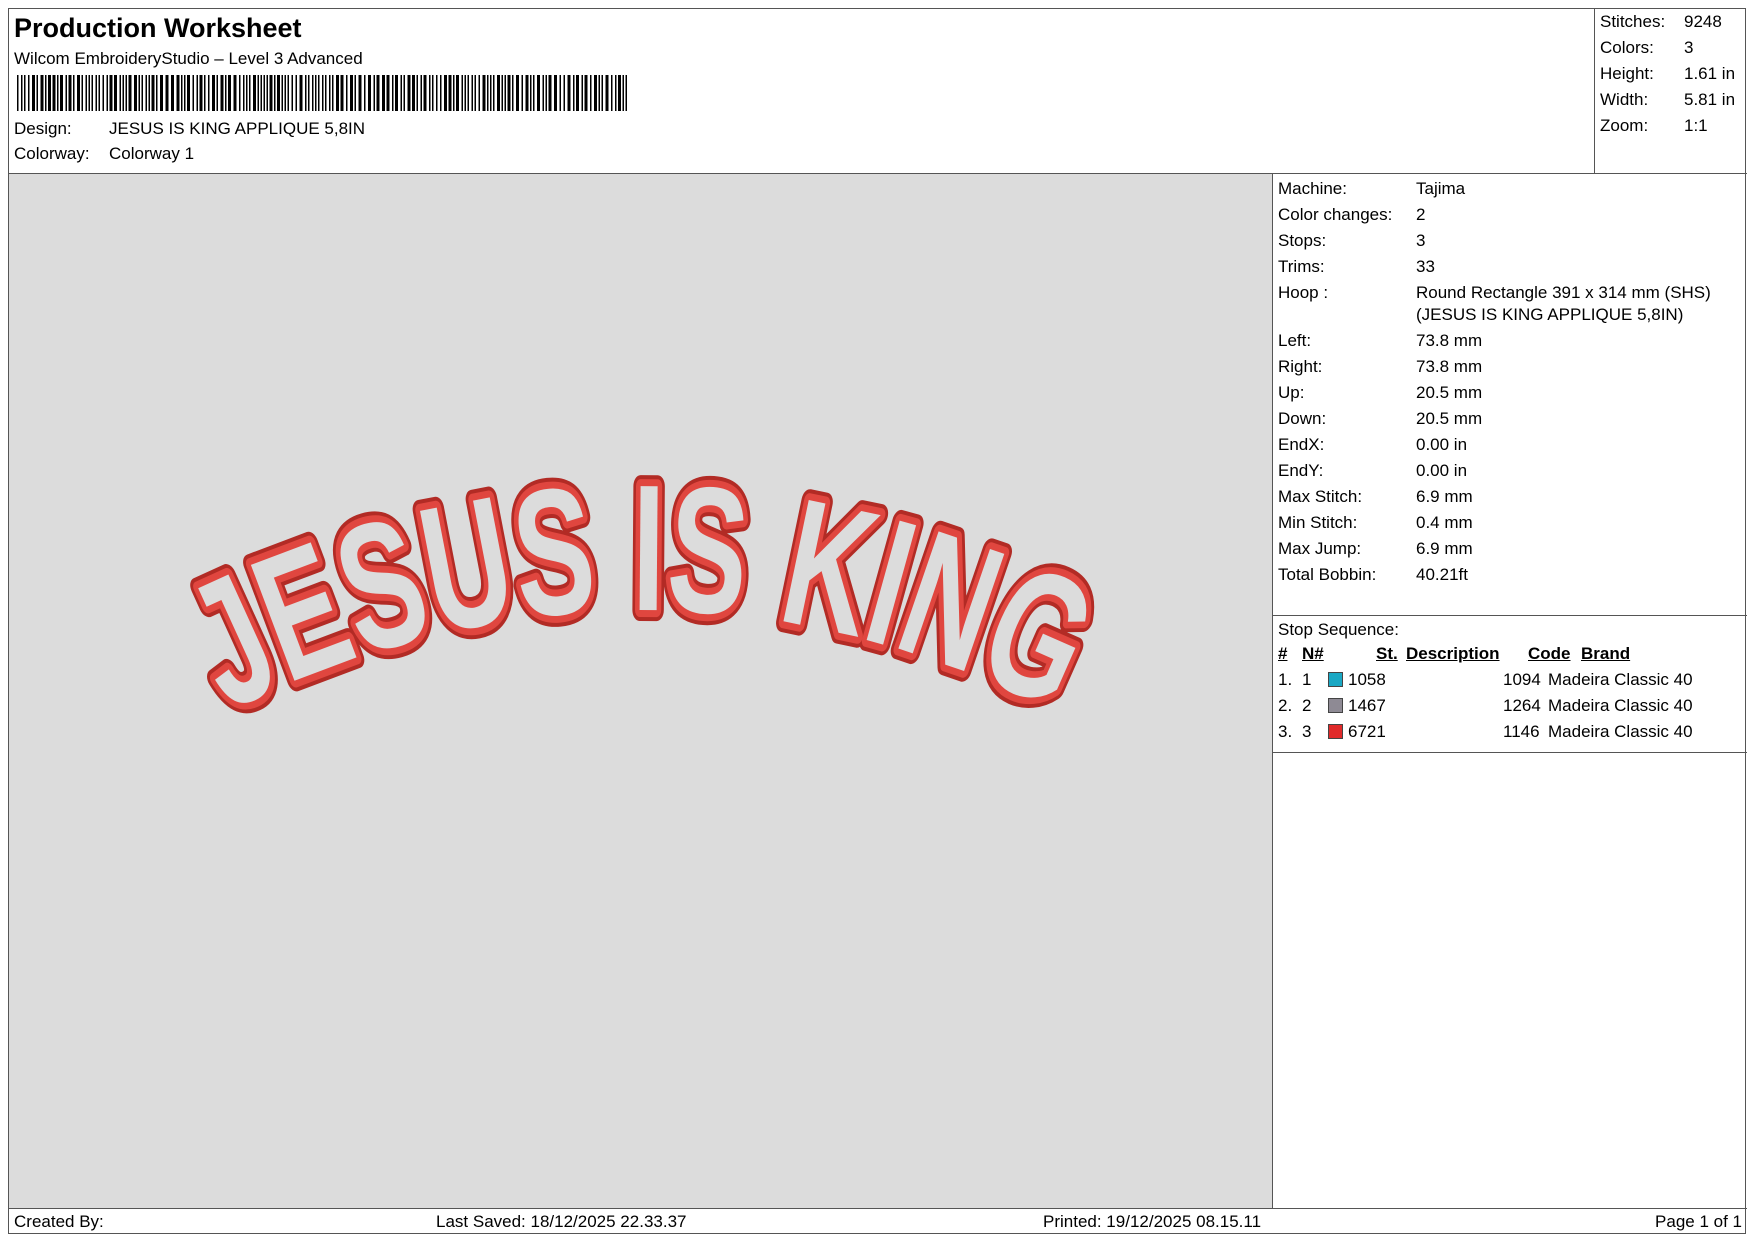  Describe the element at coordinates (1511, 189) in the screenshot. I see `info-row: Machine: Tajima` at that location.